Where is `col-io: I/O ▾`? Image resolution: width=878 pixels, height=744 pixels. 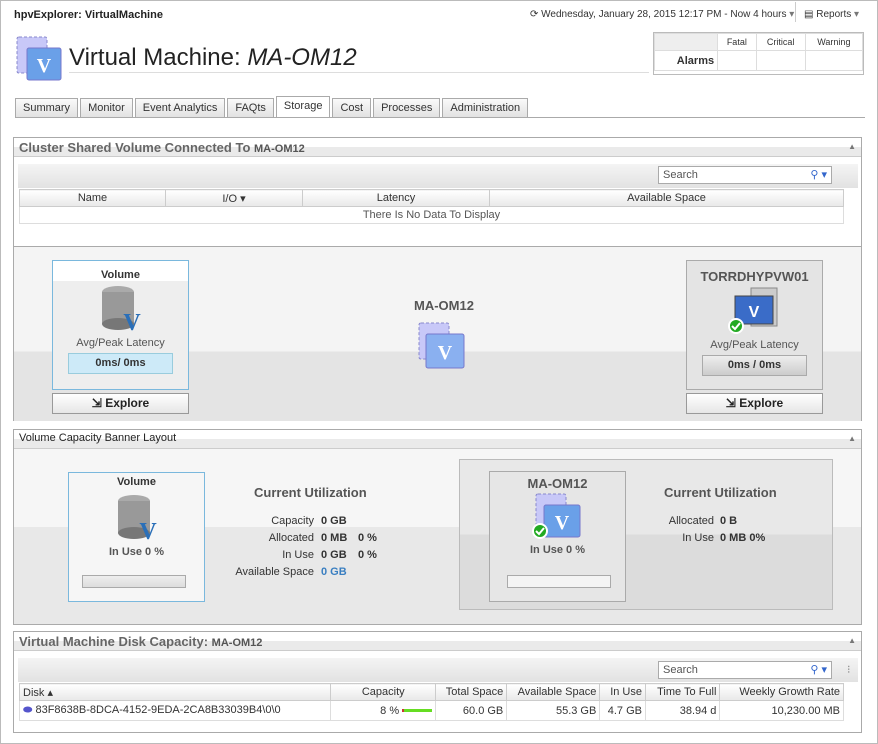
col-io: I/O ▾ is located at coordinates (234, 198).